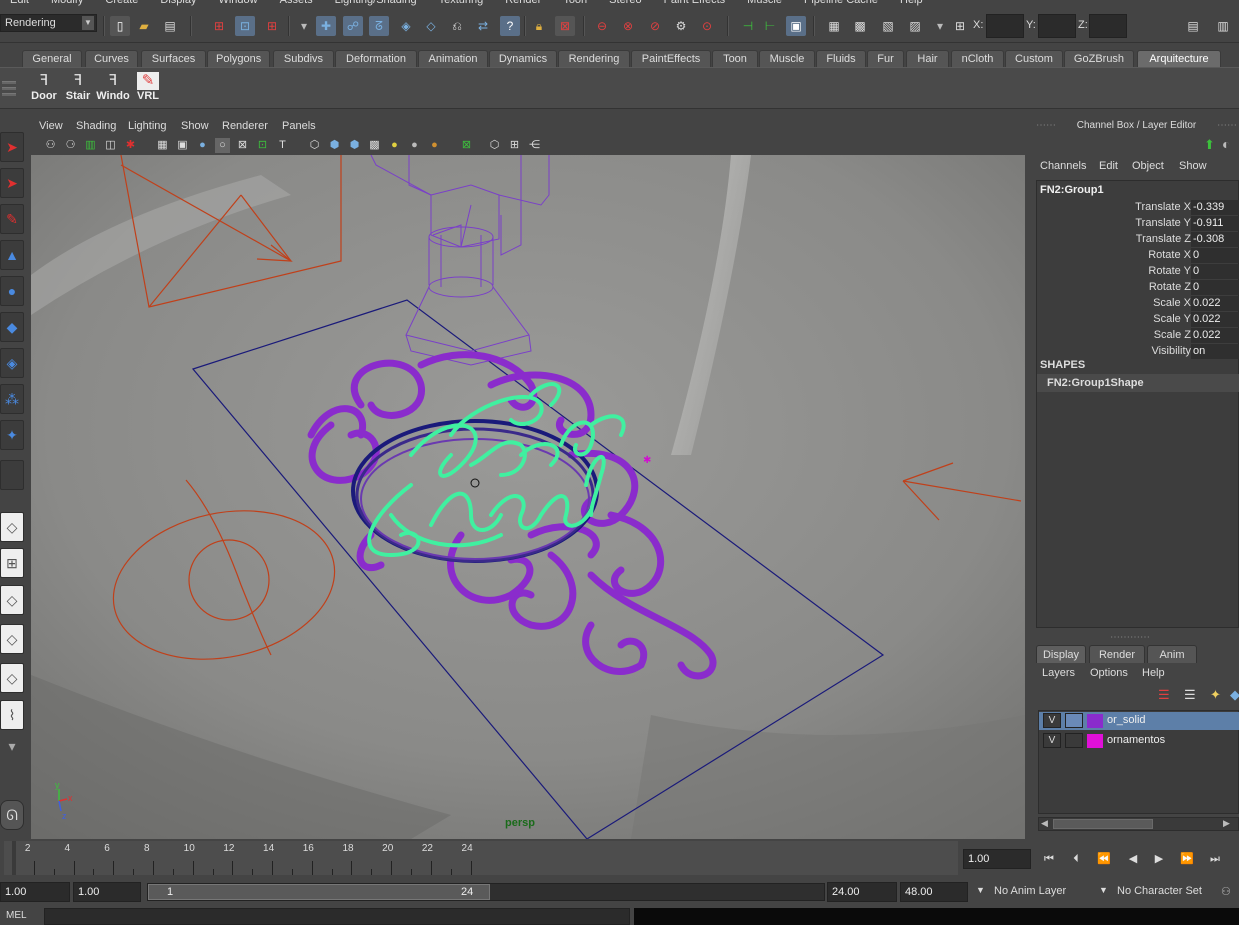 This screenshot has height=925, width=1239. Describe the element at coordinates (12, 327) in the screenshot. I see `scale-tool-icon: ◆` at that location.